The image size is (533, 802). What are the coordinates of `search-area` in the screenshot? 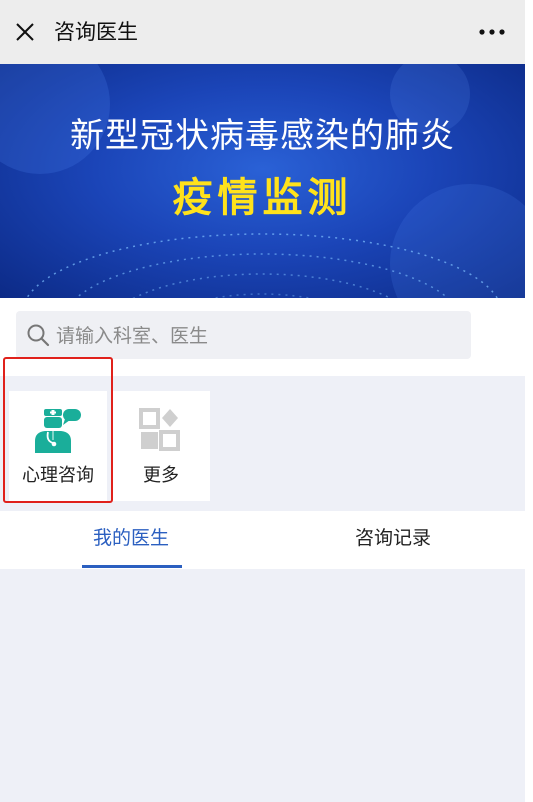 It's located at (262, 337).